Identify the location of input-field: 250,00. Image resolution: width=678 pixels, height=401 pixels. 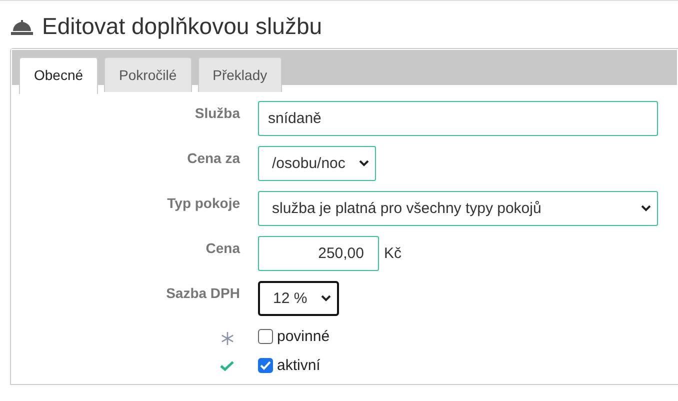
(318, 253).